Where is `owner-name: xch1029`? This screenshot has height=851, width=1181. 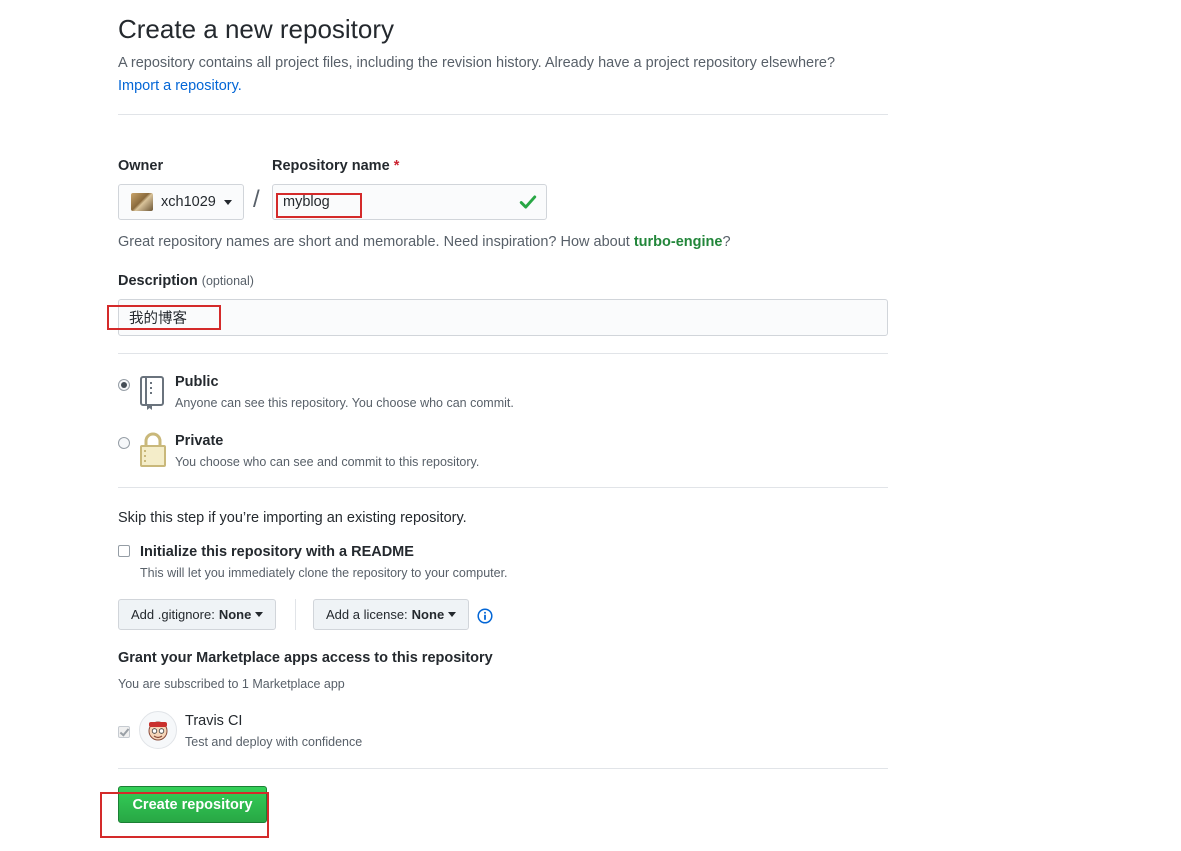 owner-name: xch1029 is located at coordinates (188, 202).